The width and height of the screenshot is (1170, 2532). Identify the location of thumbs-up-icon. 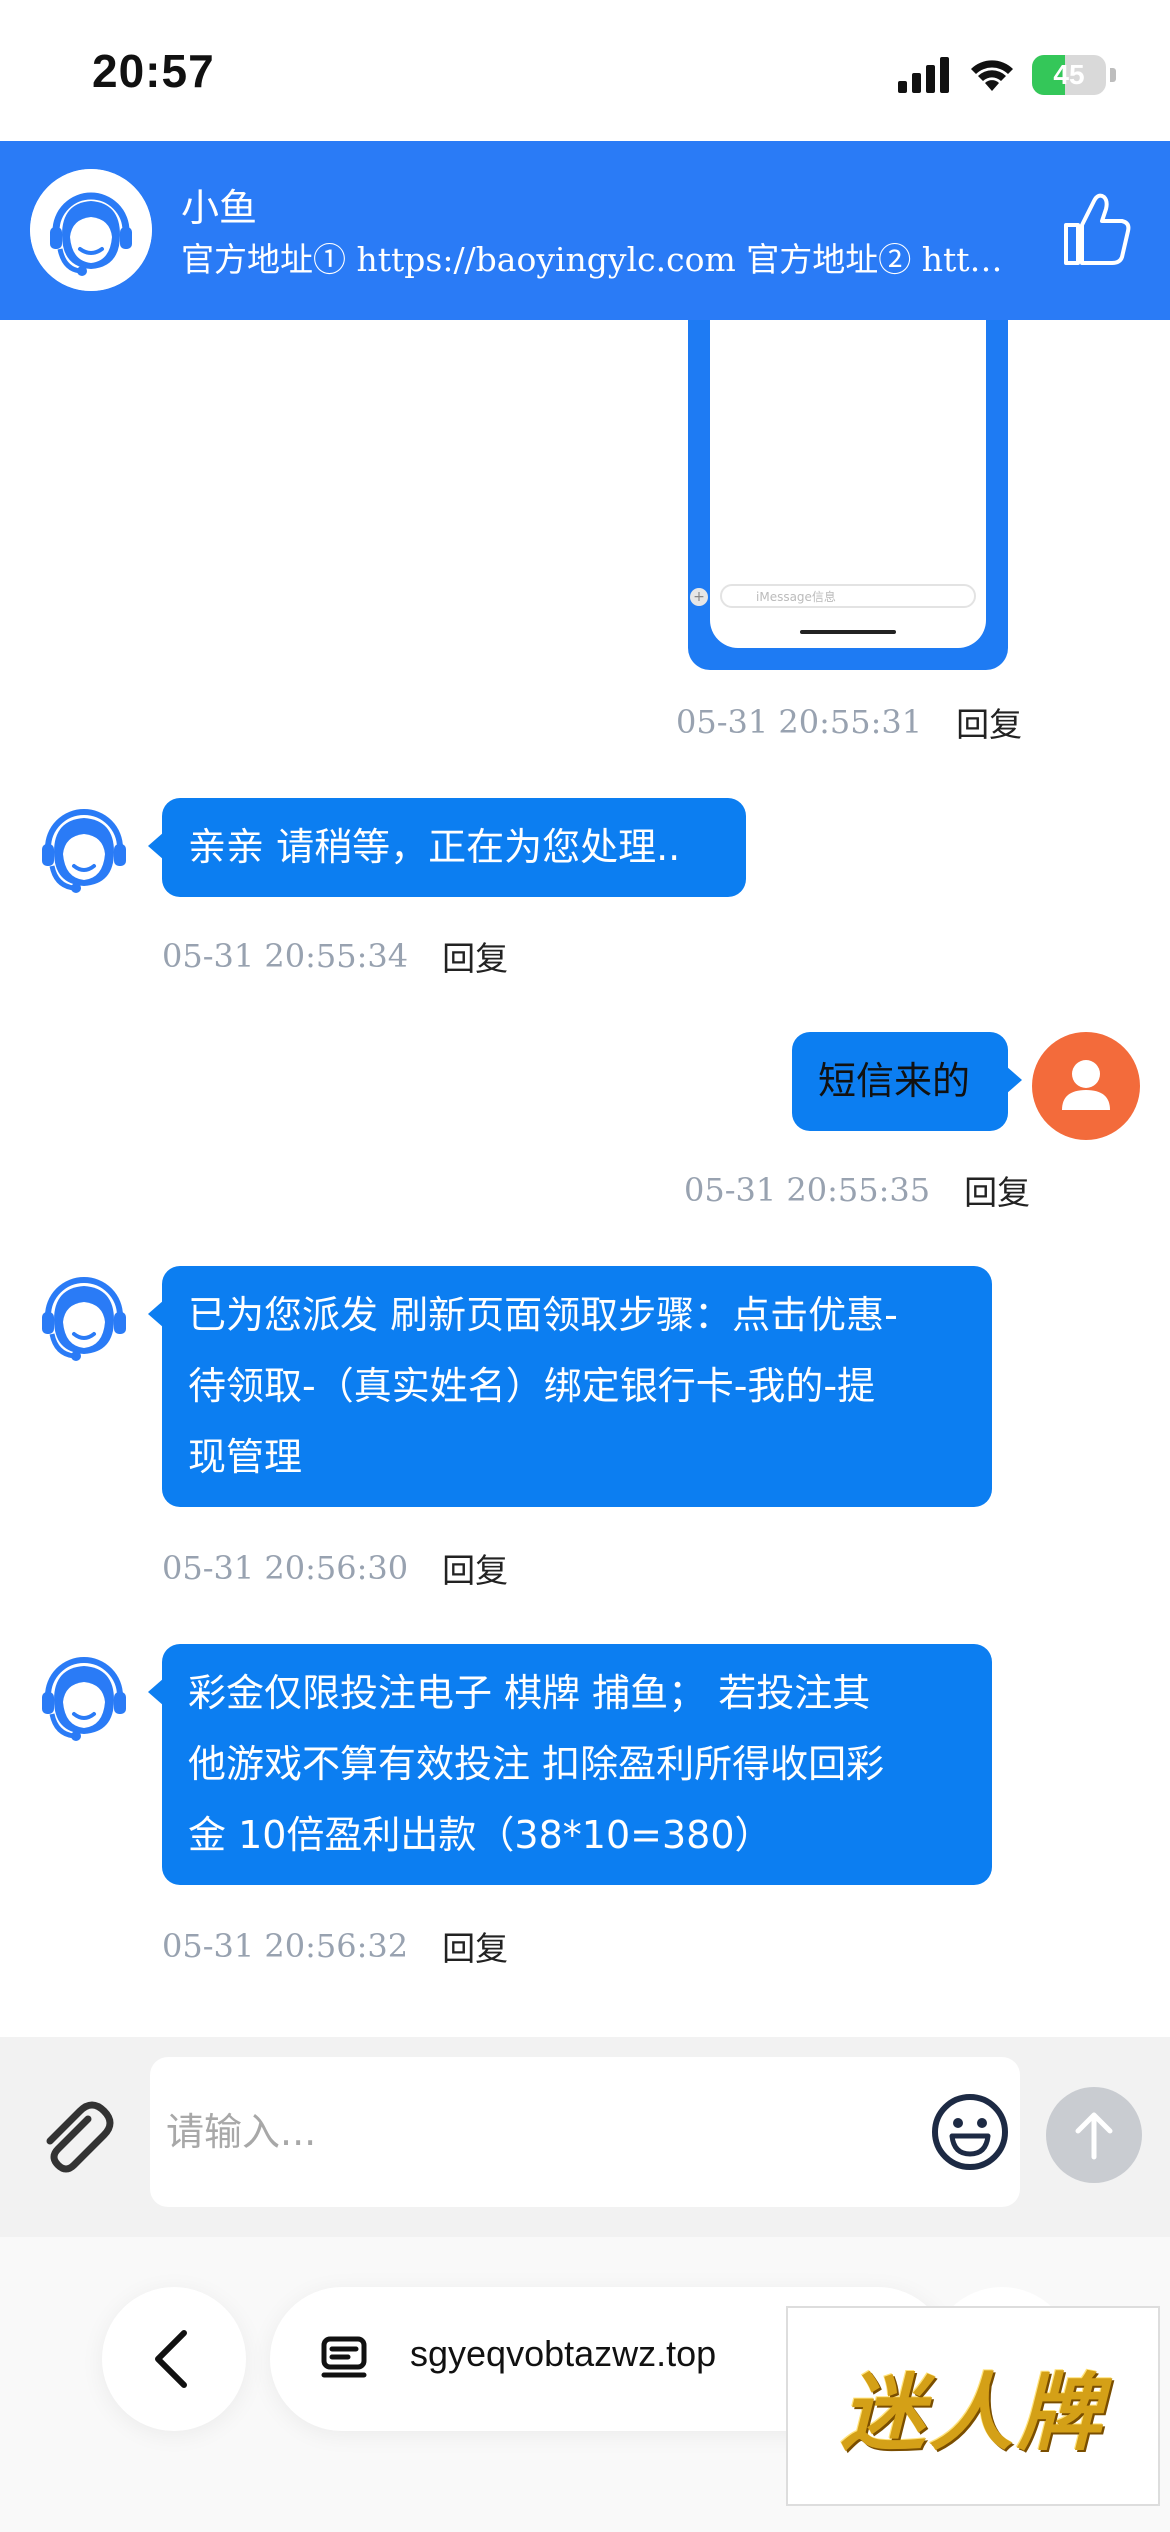
(1097, 229).